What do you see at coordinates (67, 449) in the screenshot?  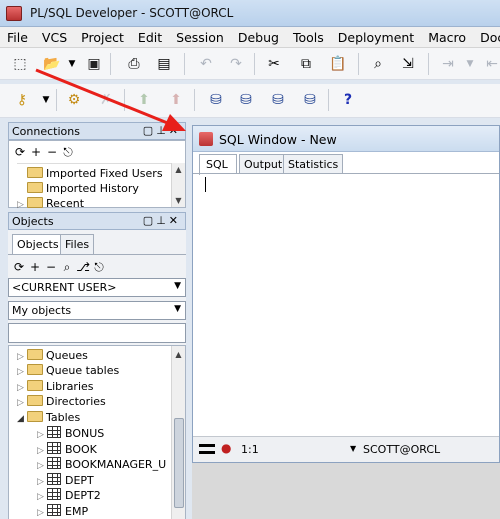 I see `table-item-book: ▷ BOOK` at bounding box center [67, 449].